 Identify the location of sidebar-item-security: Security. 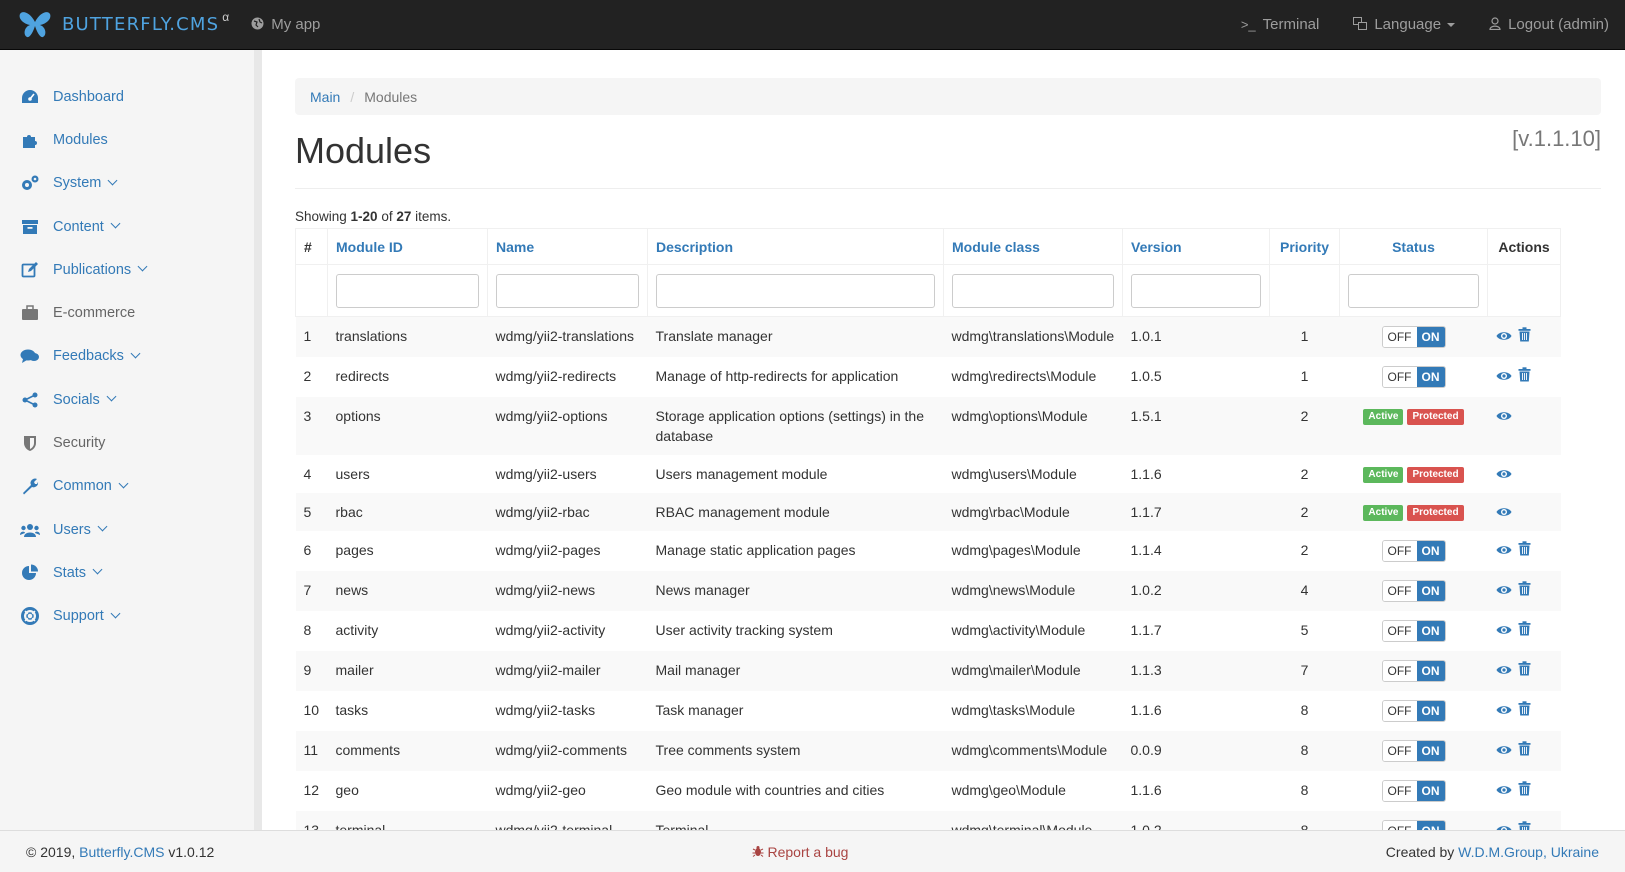
(127, 442).